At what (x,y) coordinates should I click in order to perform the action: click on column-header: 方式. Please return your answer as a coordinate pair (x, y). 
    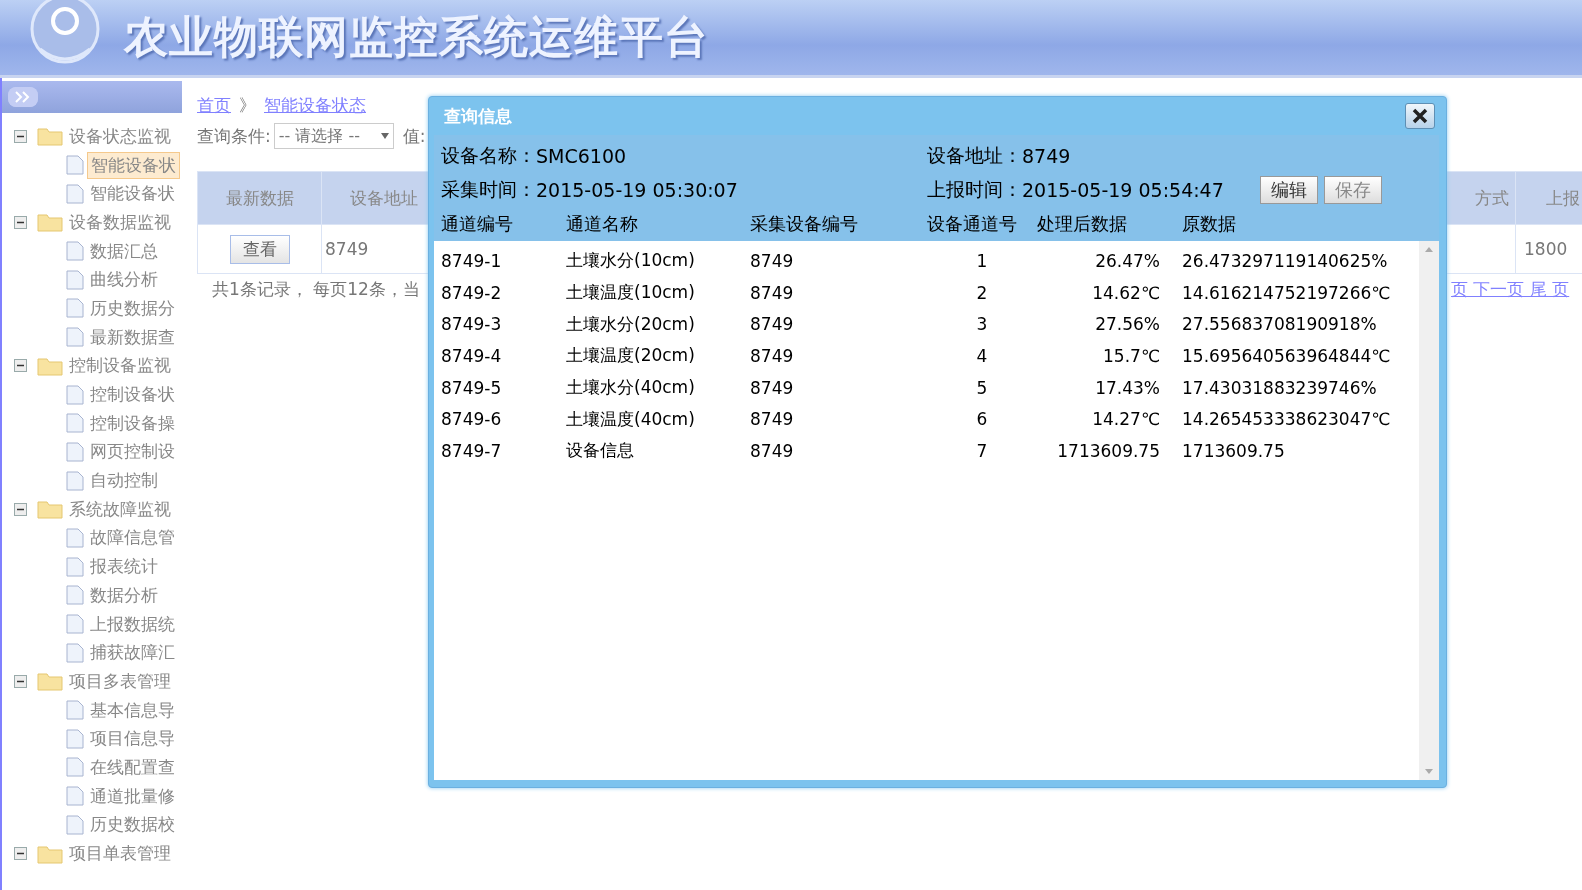
    Looking at the image, I should click on (1480, 198).